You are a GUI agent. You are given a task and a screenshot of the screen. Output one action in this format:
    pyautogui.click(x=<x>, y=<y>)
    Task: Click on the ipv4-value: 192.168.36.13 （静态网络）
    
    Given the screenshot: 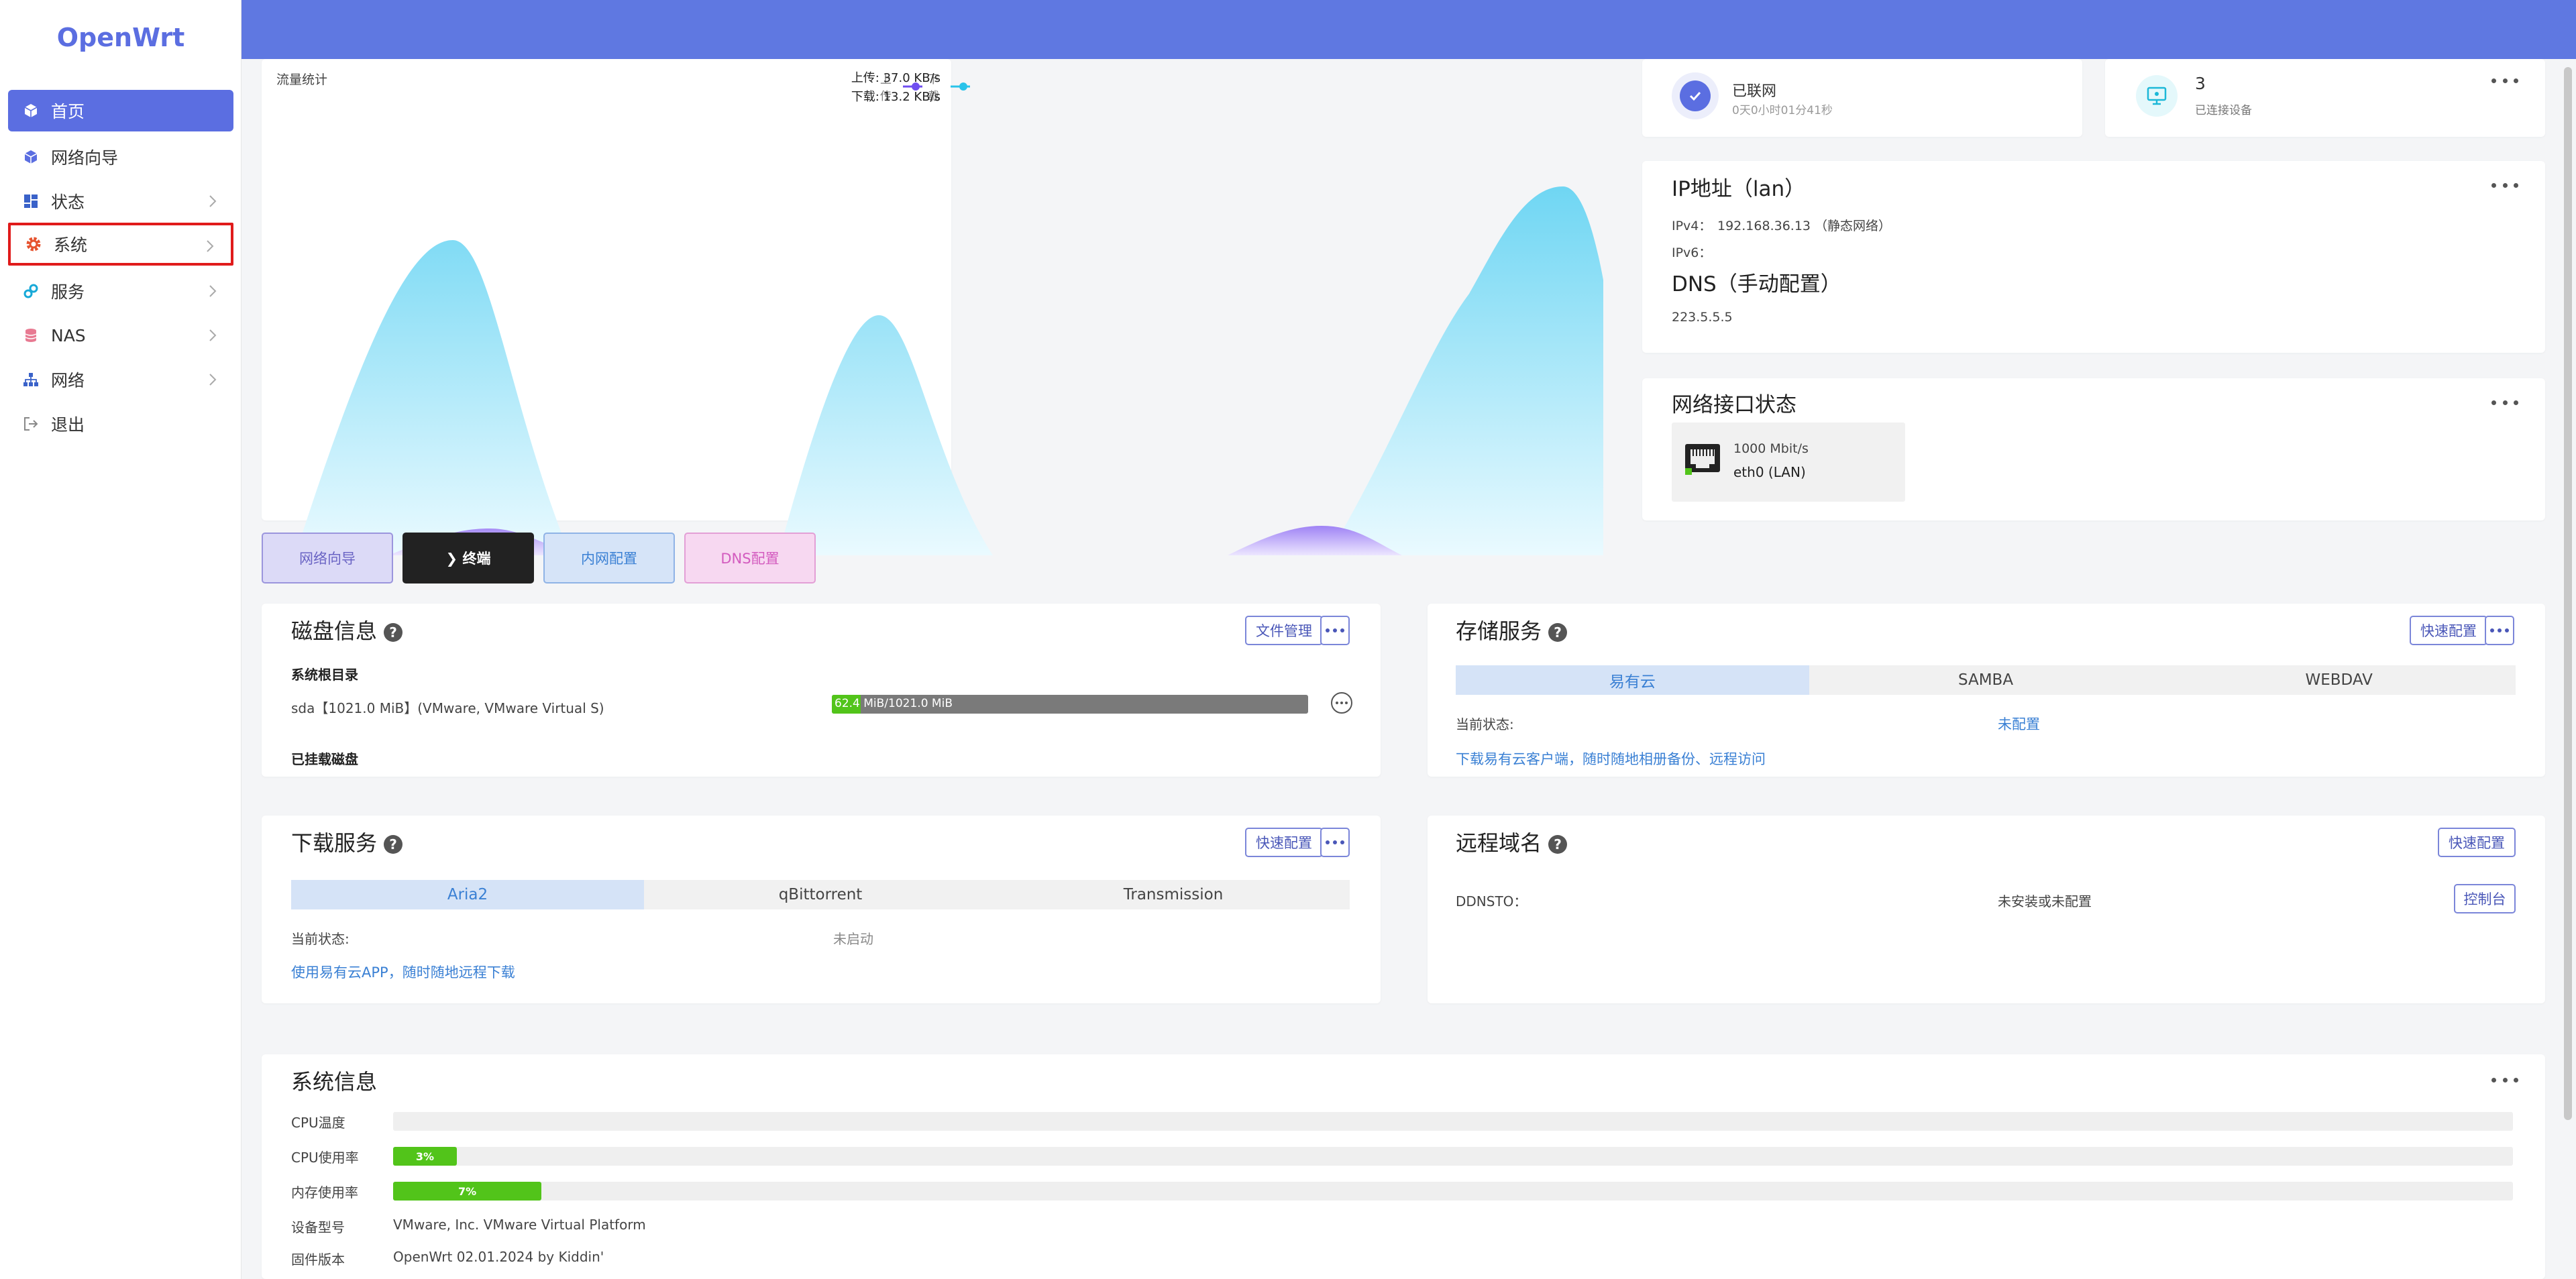 What is the action you would take?
    pyautogui.click(x=1804, y=226)
    